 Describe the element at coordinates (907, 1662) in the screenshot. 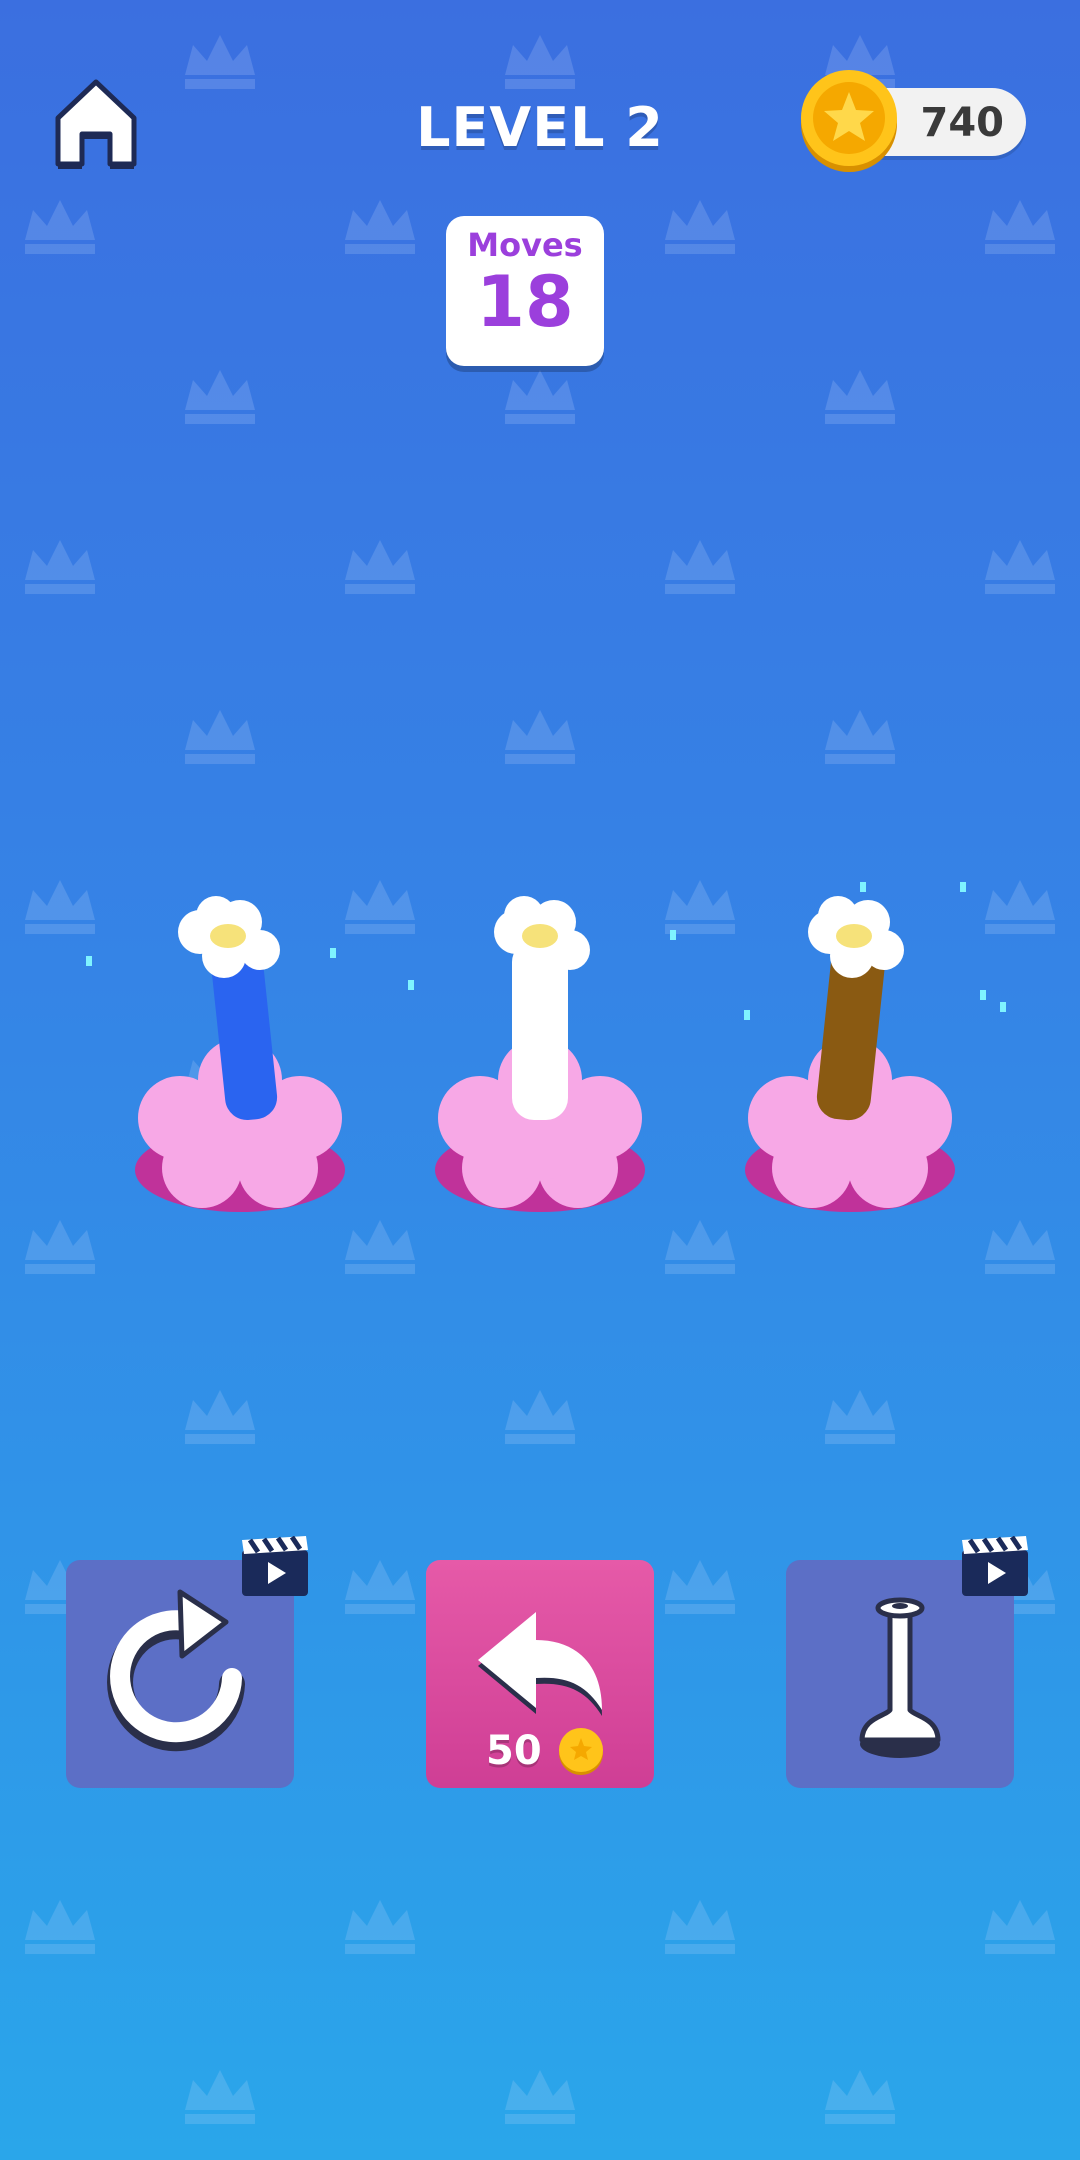

I see `add-pole-button` at that location.